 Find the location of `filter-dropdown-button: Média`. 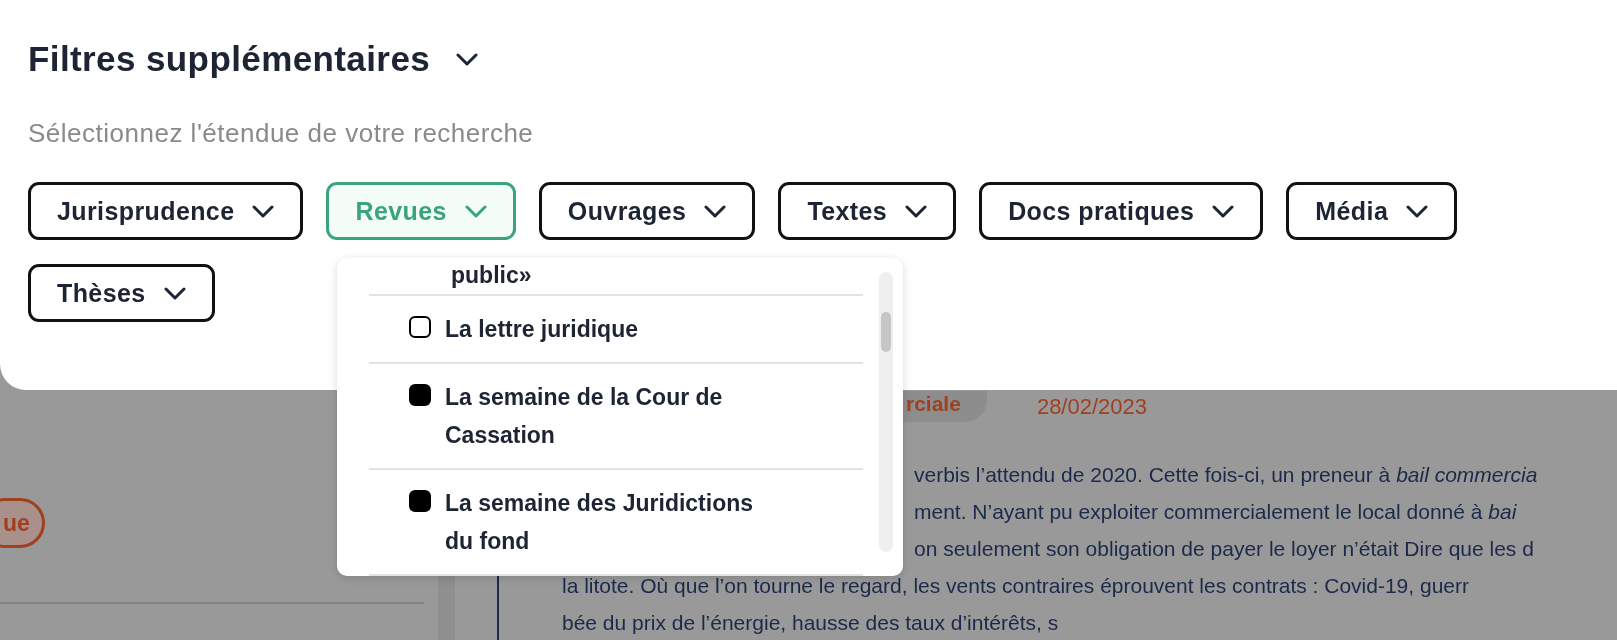

filter-dropdown-button: Média is located at coordinates (1372, 211).